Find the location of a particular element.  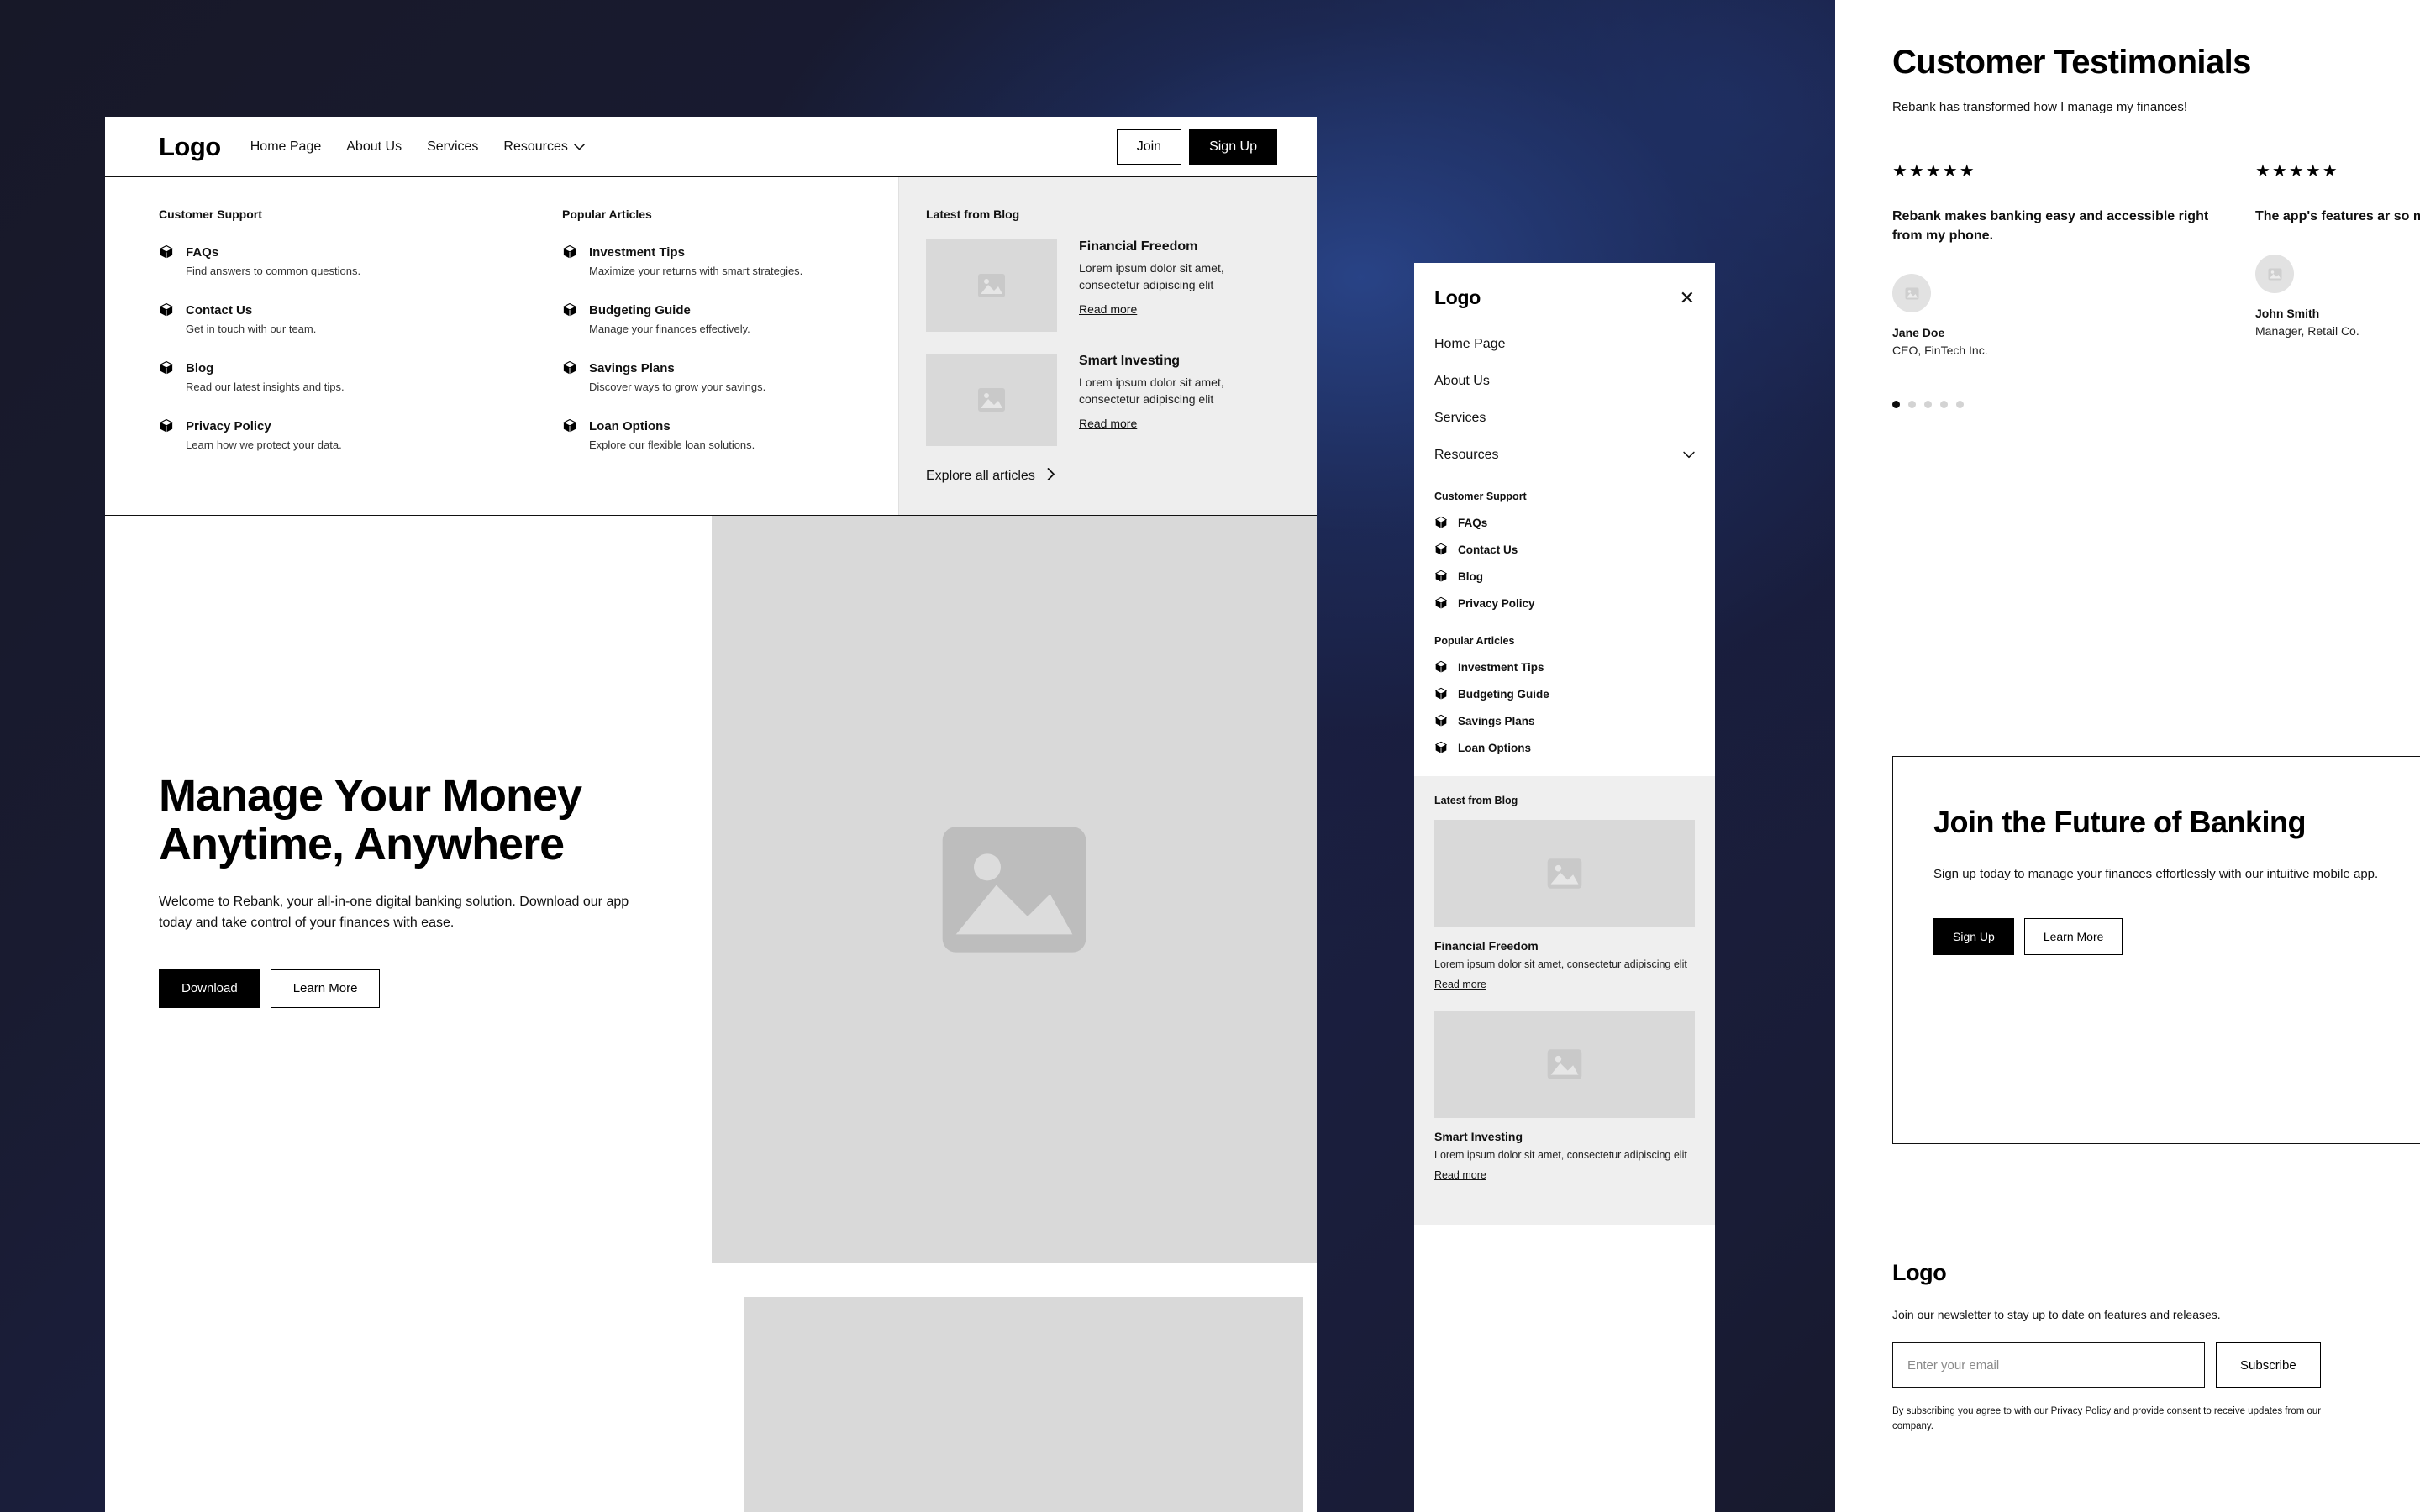

nav-item-services: Services is located at coordinates (452, 147).